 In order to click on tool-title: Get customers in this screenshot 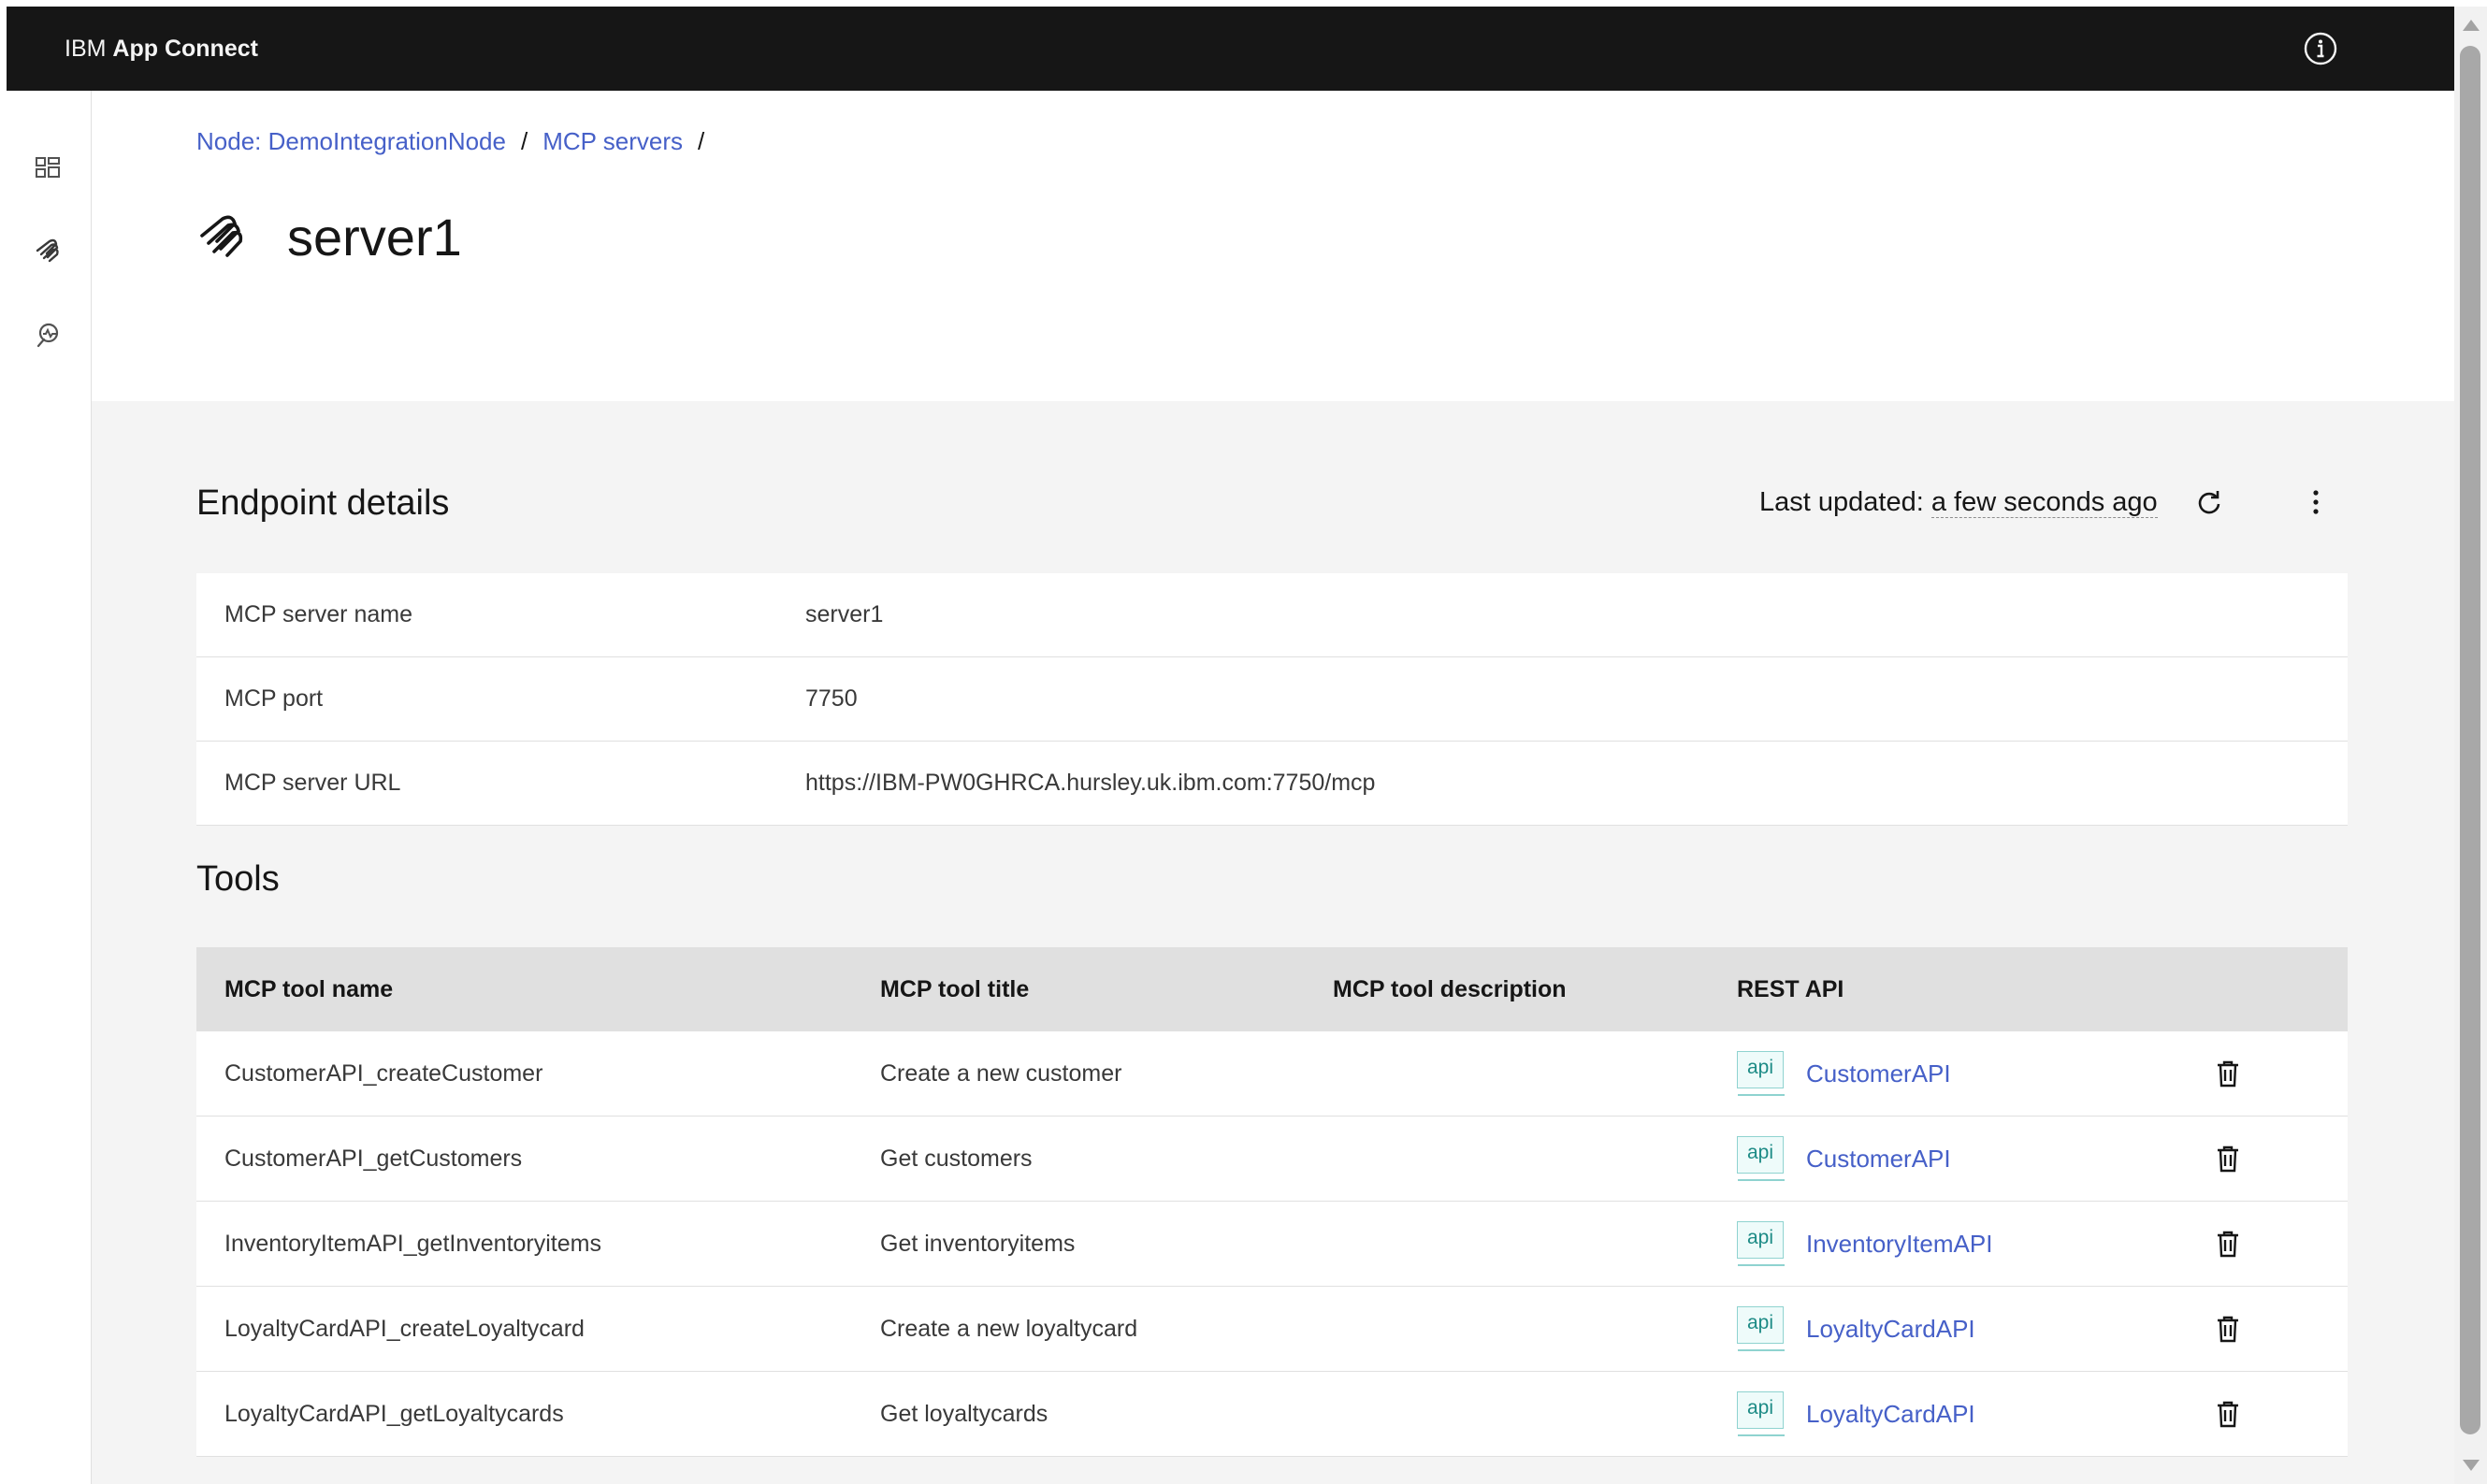, I will do `click(956, 1158)`.